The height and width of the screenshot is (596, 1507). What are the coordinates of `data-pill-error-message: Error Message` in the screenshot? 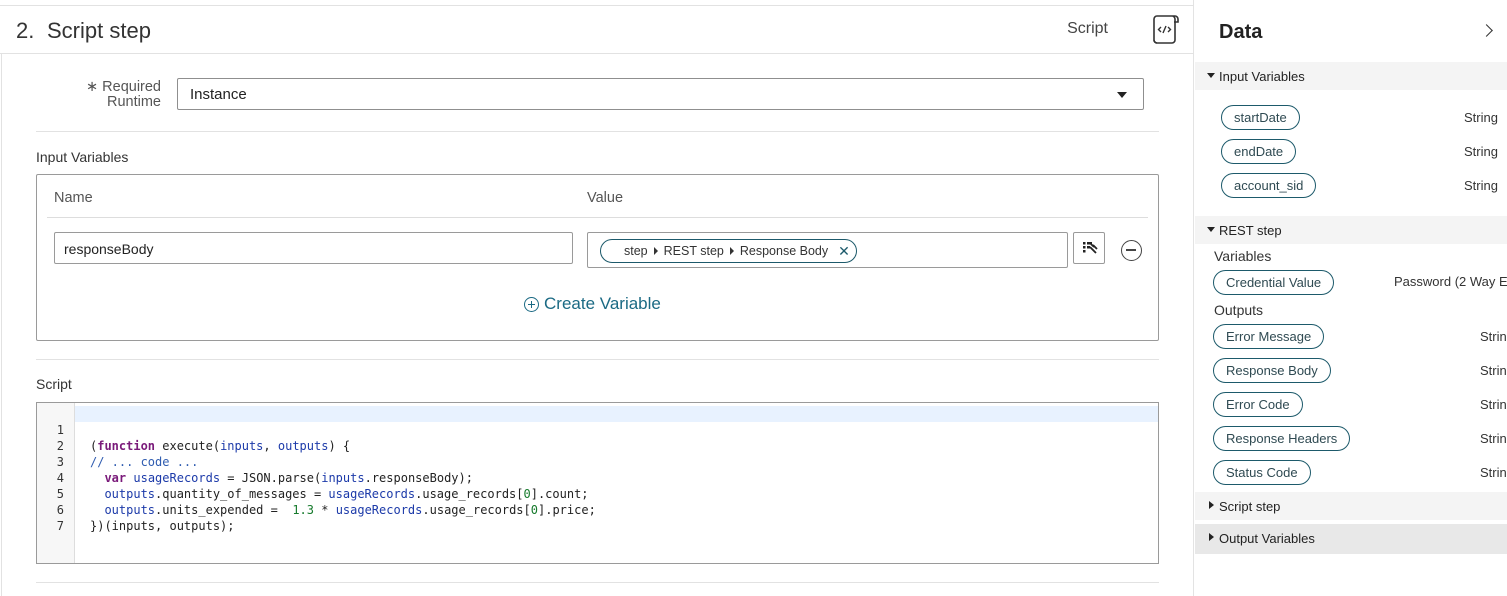 It's located at (1269, 336).